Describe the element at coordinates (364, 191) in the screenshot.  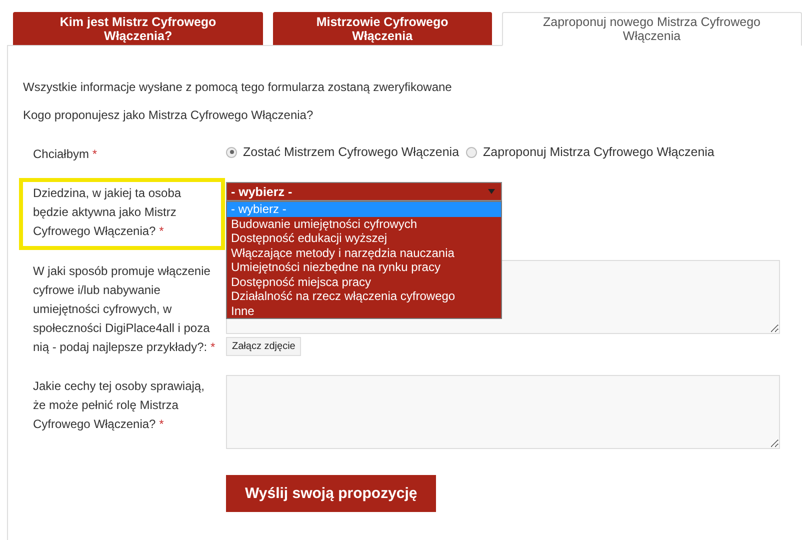
I see `select-dropdown: - wybierz -` at that location.